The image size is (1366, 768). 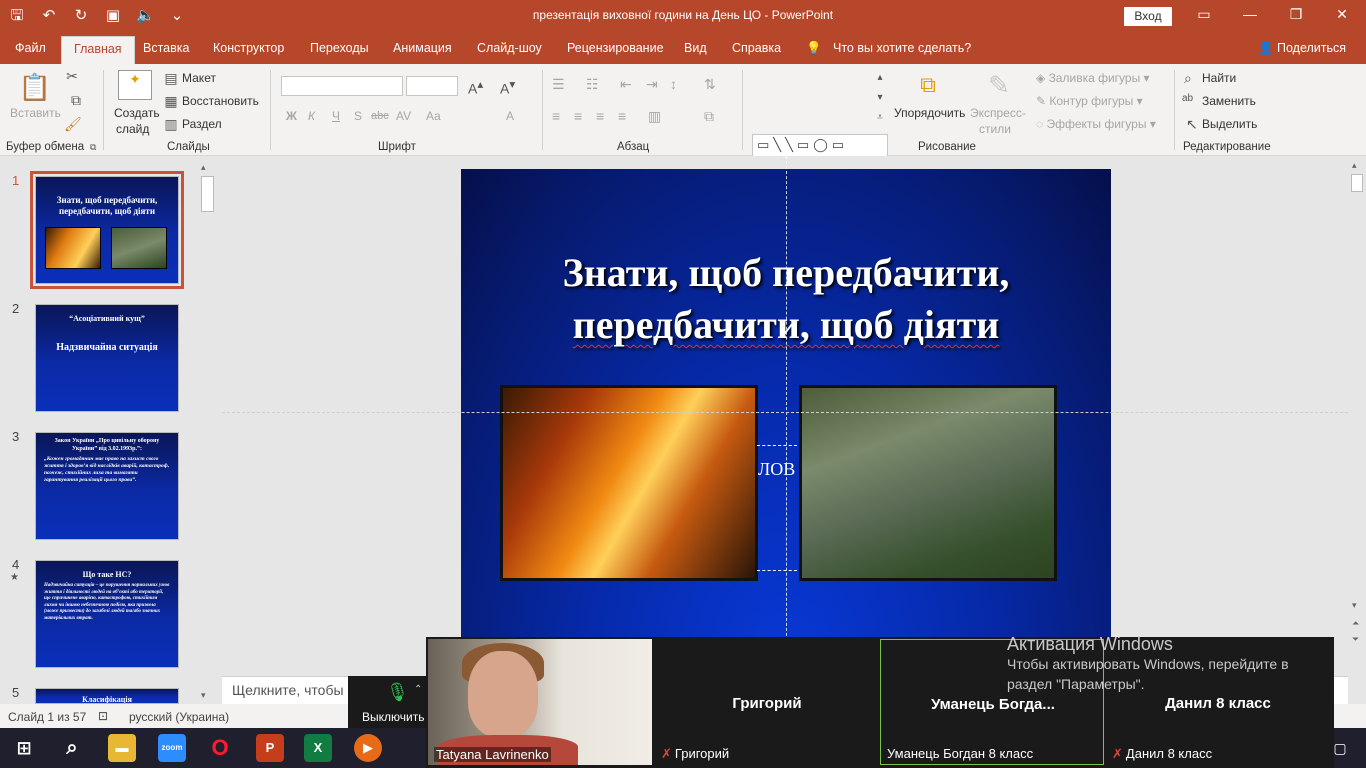 What do you see at coordinates (1219, 78) in the screenshot?
I see `find-button: Найти` at bounding box center [1219, 78].